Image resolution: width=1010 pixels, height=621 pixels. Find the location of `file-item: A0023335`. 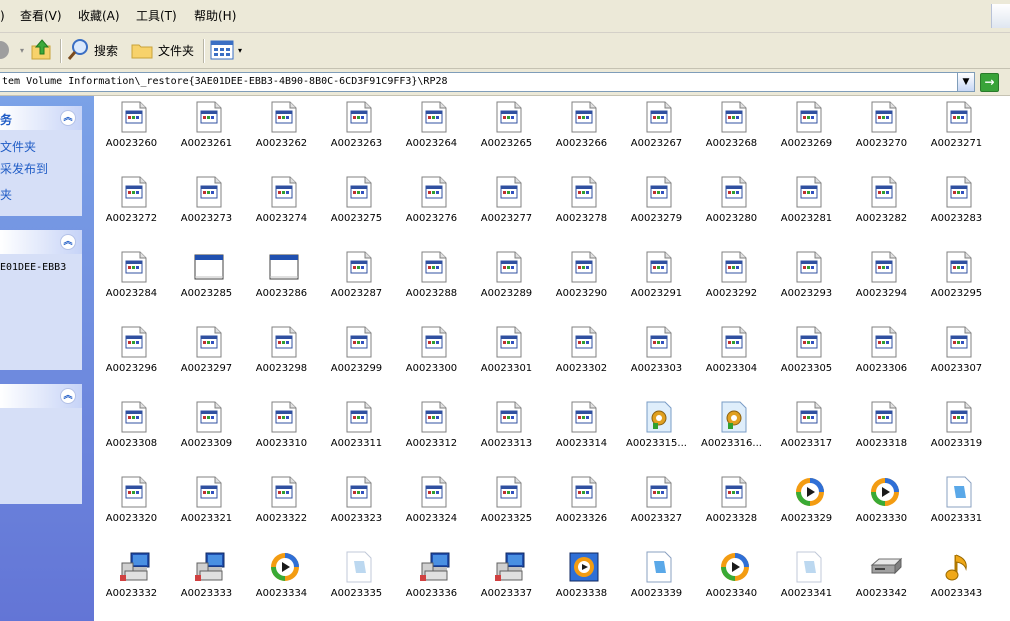

file-item: A0023335 is located at coordinates (356, 579).